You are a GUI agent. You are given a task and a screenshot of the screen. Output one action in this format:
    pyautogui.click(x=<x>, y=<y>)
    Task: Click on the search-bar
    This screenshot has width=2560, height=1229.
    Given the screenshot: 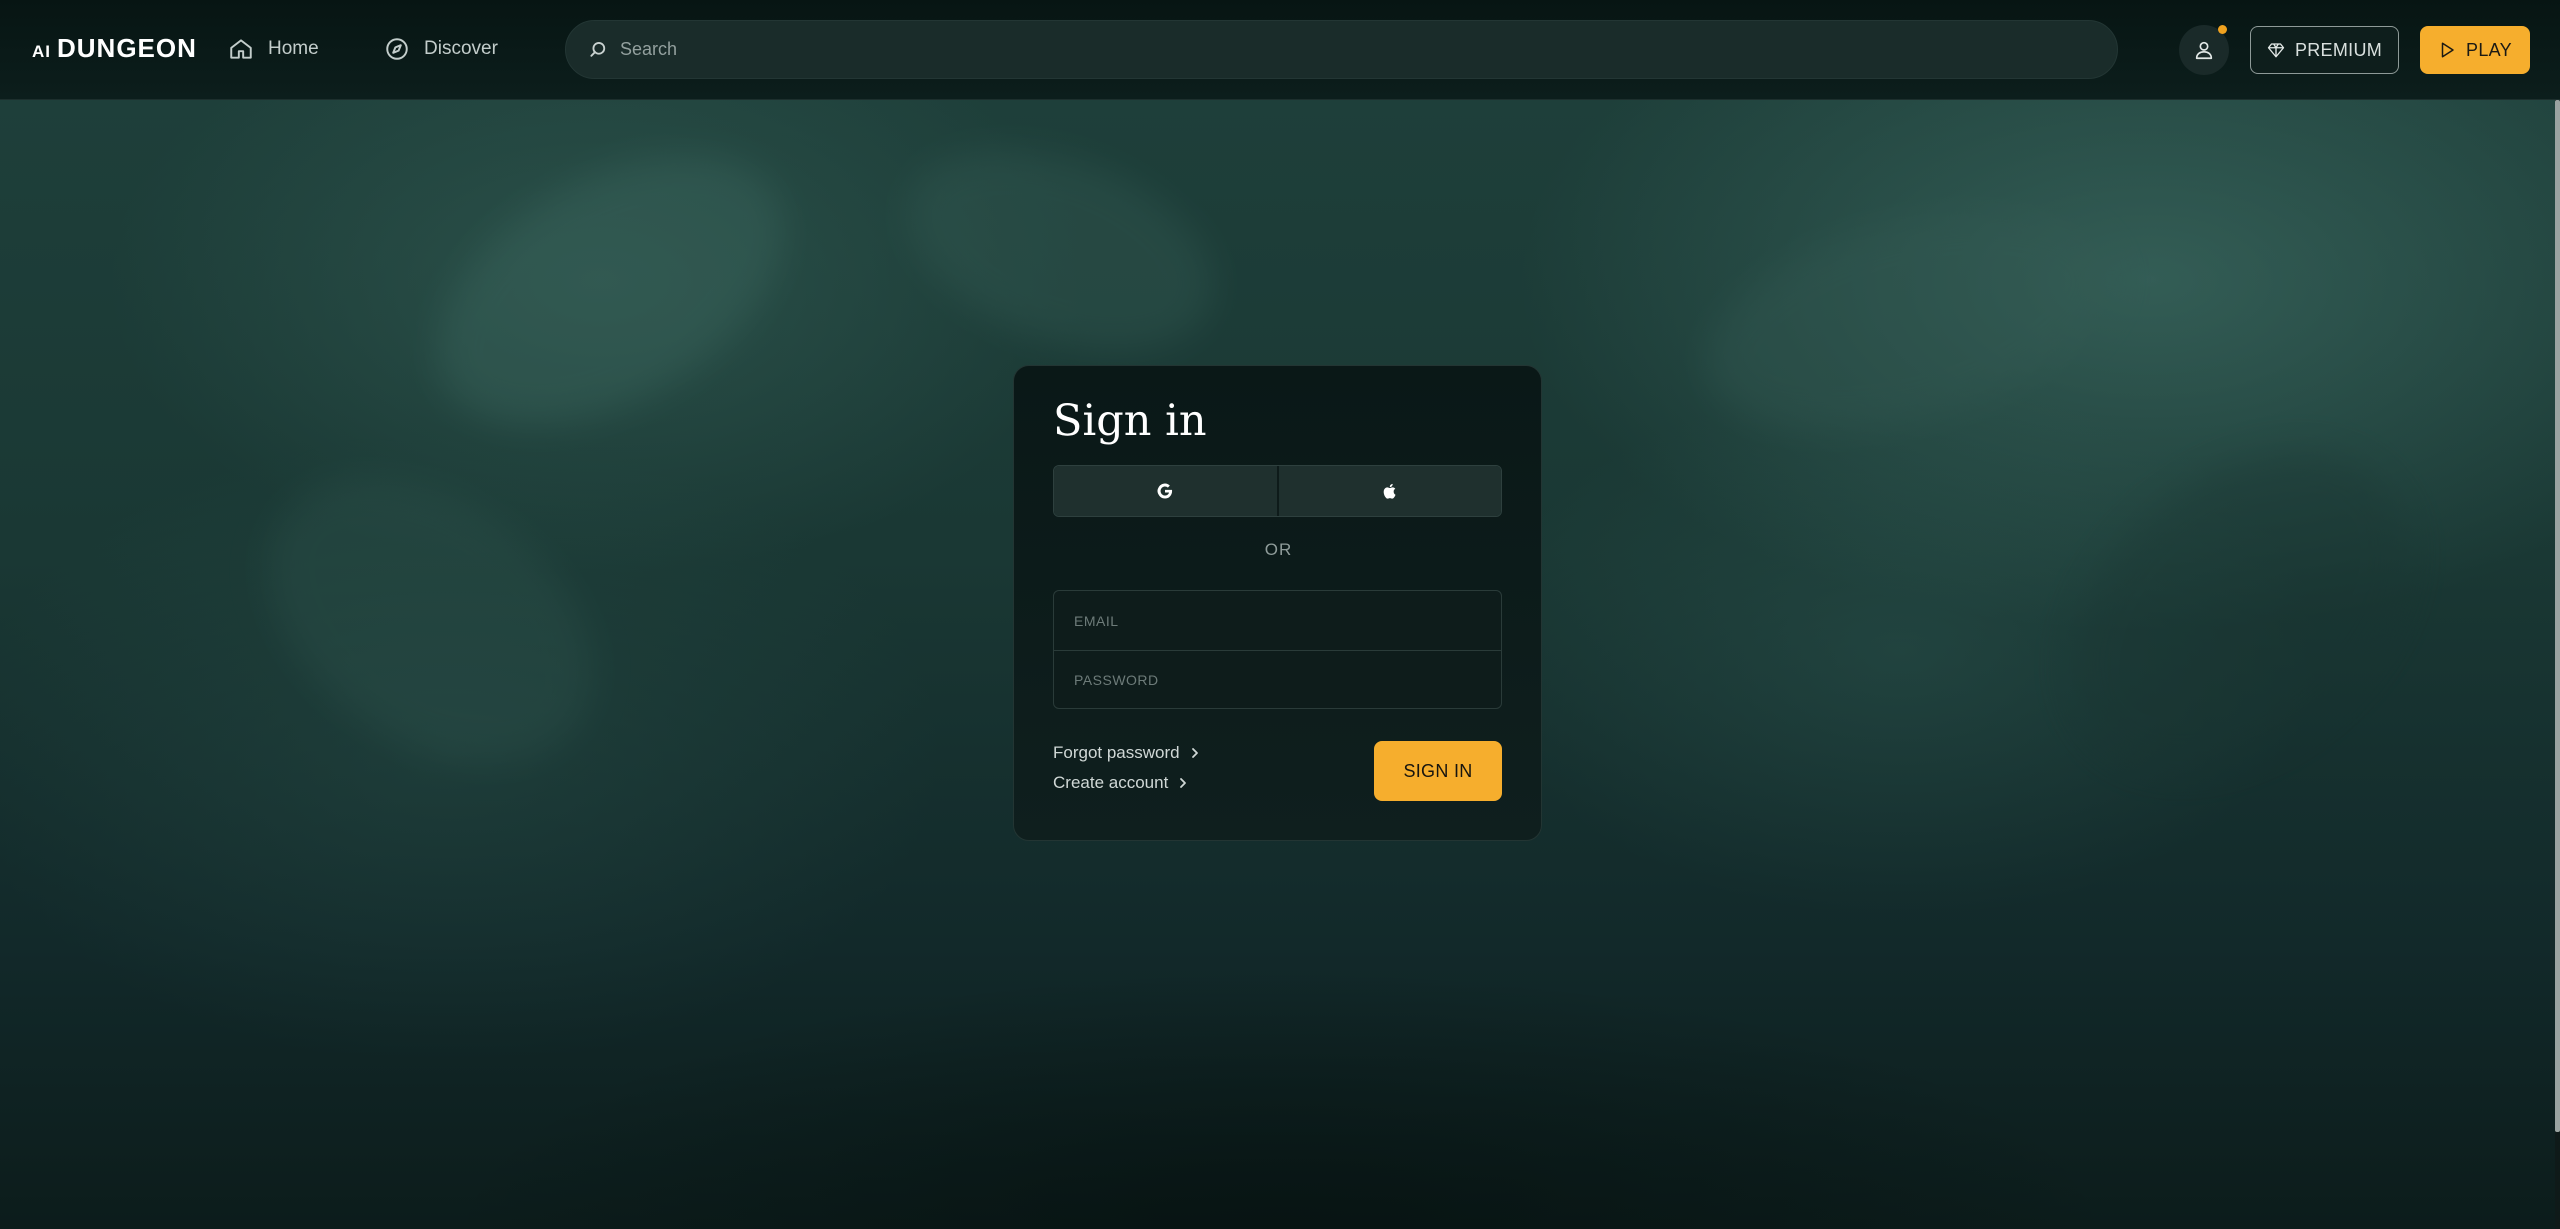 What is the action you would take?
    pyautogui.click(x=1341, y=49)
    